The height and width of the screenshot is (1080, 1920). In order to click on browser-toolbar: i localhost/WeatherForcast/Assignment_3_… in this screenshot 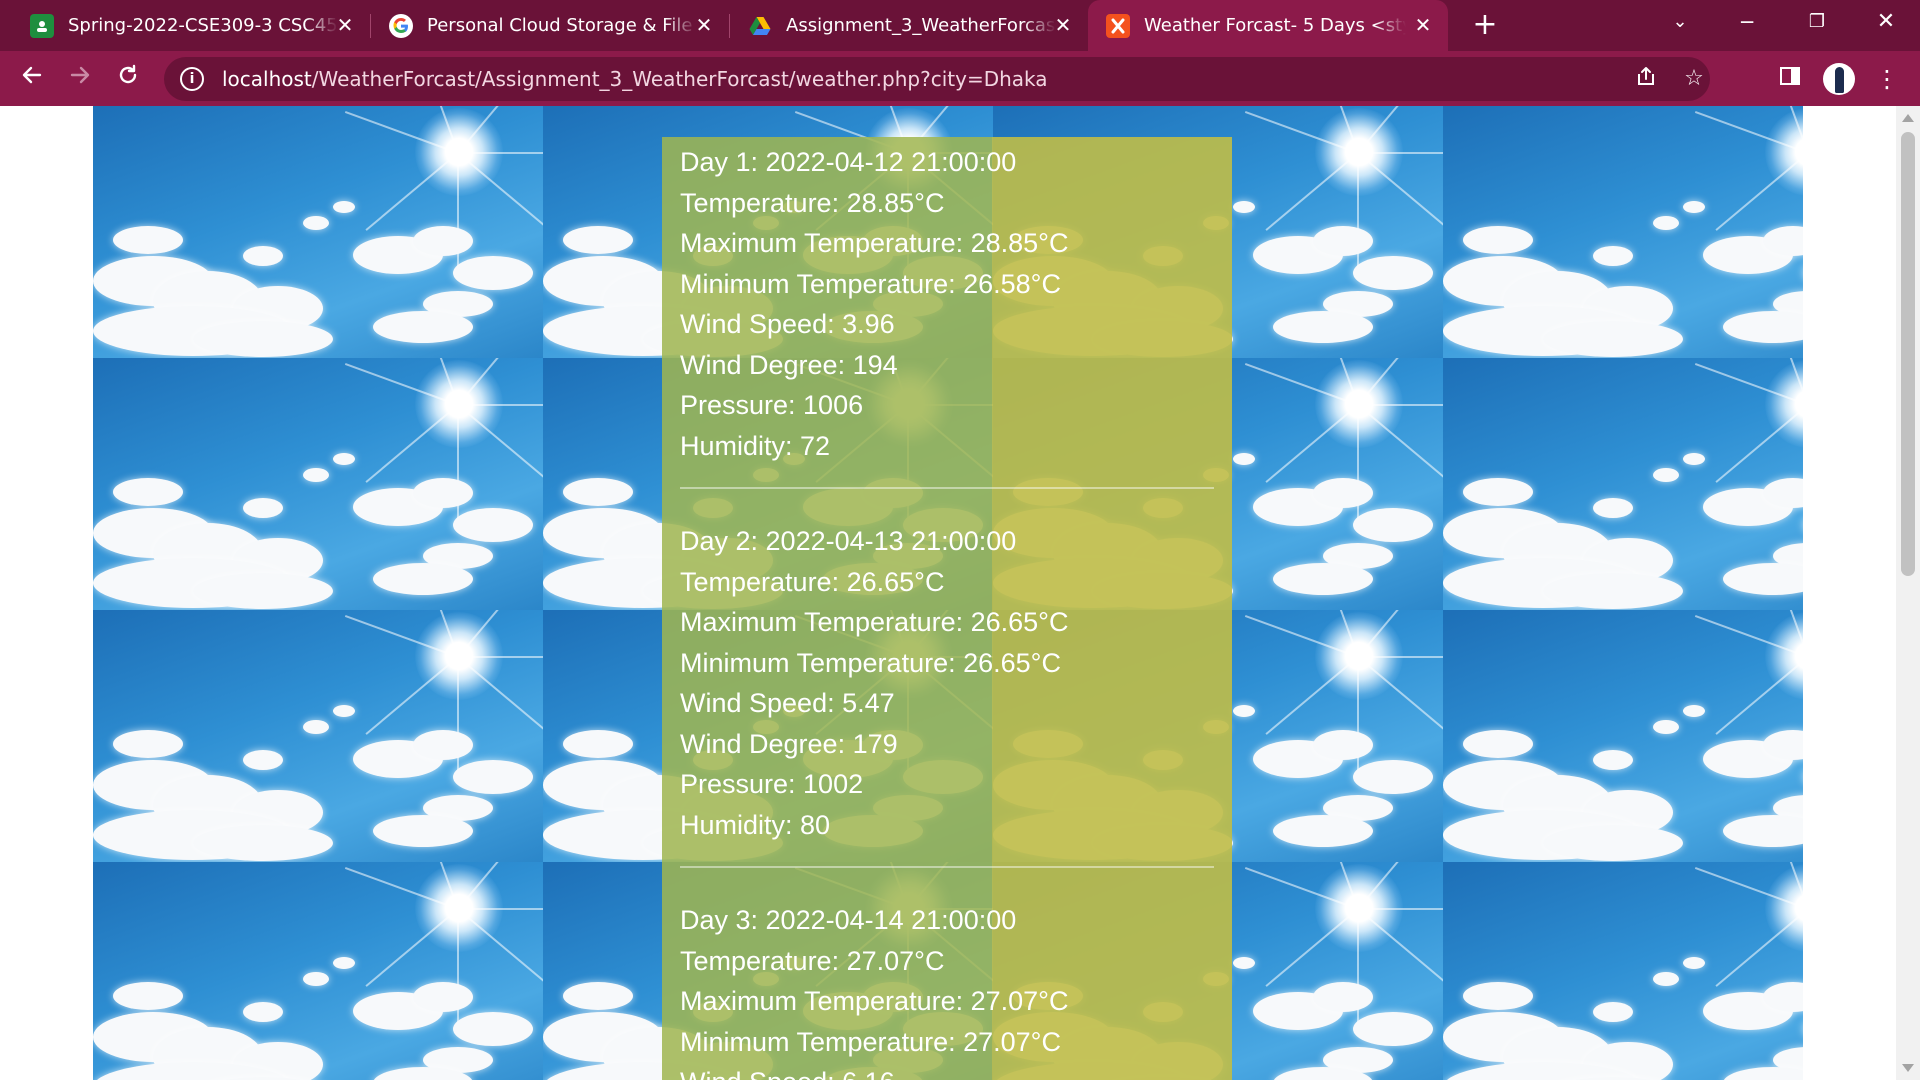, I will do `click(960, 78)`.